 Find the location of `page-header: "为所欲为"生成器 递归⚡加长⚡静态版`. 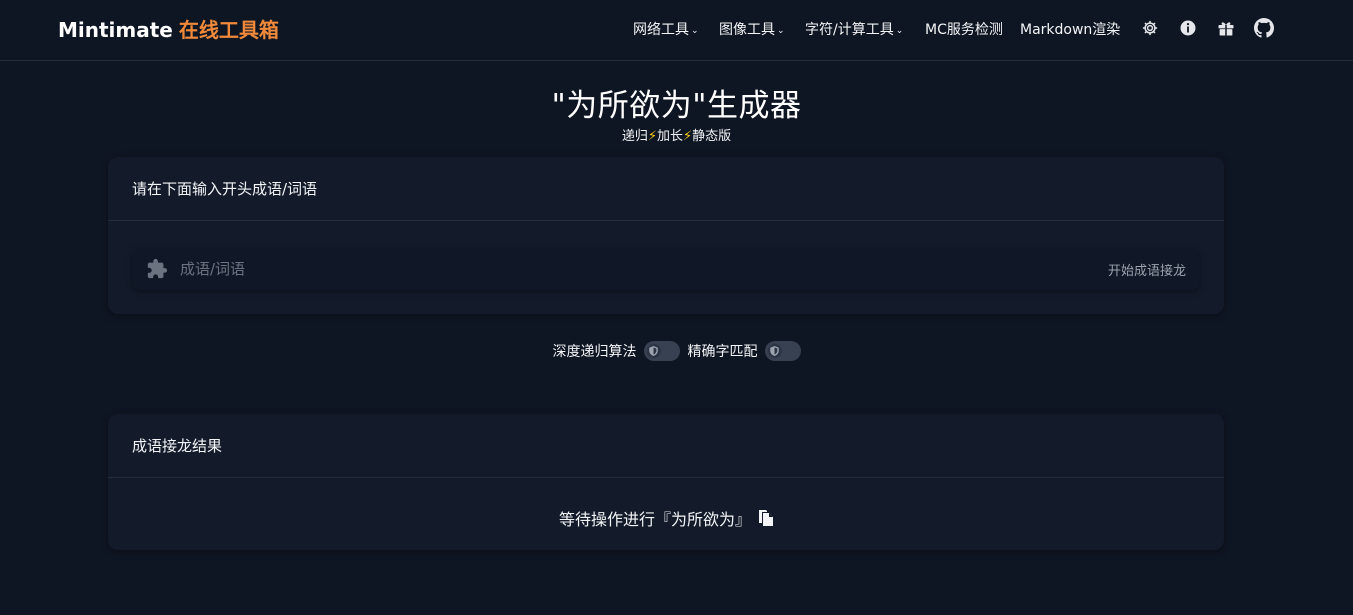

page-header: "为所欲为"生成器 递归⚡加长⚡静态版 is located at coordinates (676, 112).